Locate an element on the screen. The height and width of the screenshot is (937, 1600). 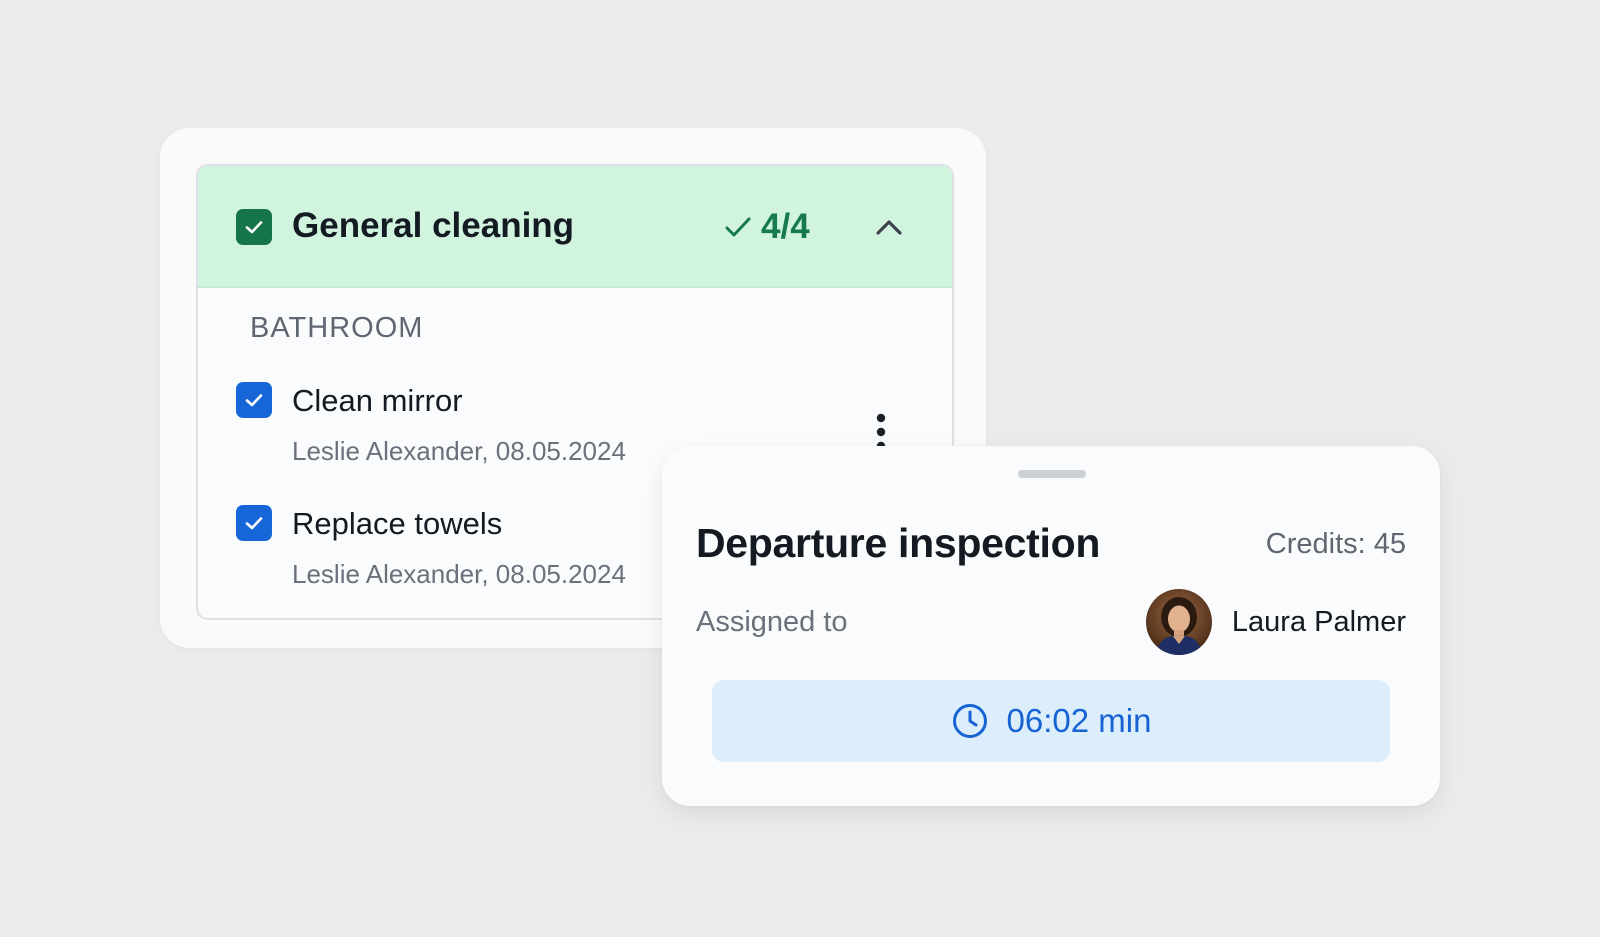
group-label: BATHROOM is located at coordinates (337, 328).